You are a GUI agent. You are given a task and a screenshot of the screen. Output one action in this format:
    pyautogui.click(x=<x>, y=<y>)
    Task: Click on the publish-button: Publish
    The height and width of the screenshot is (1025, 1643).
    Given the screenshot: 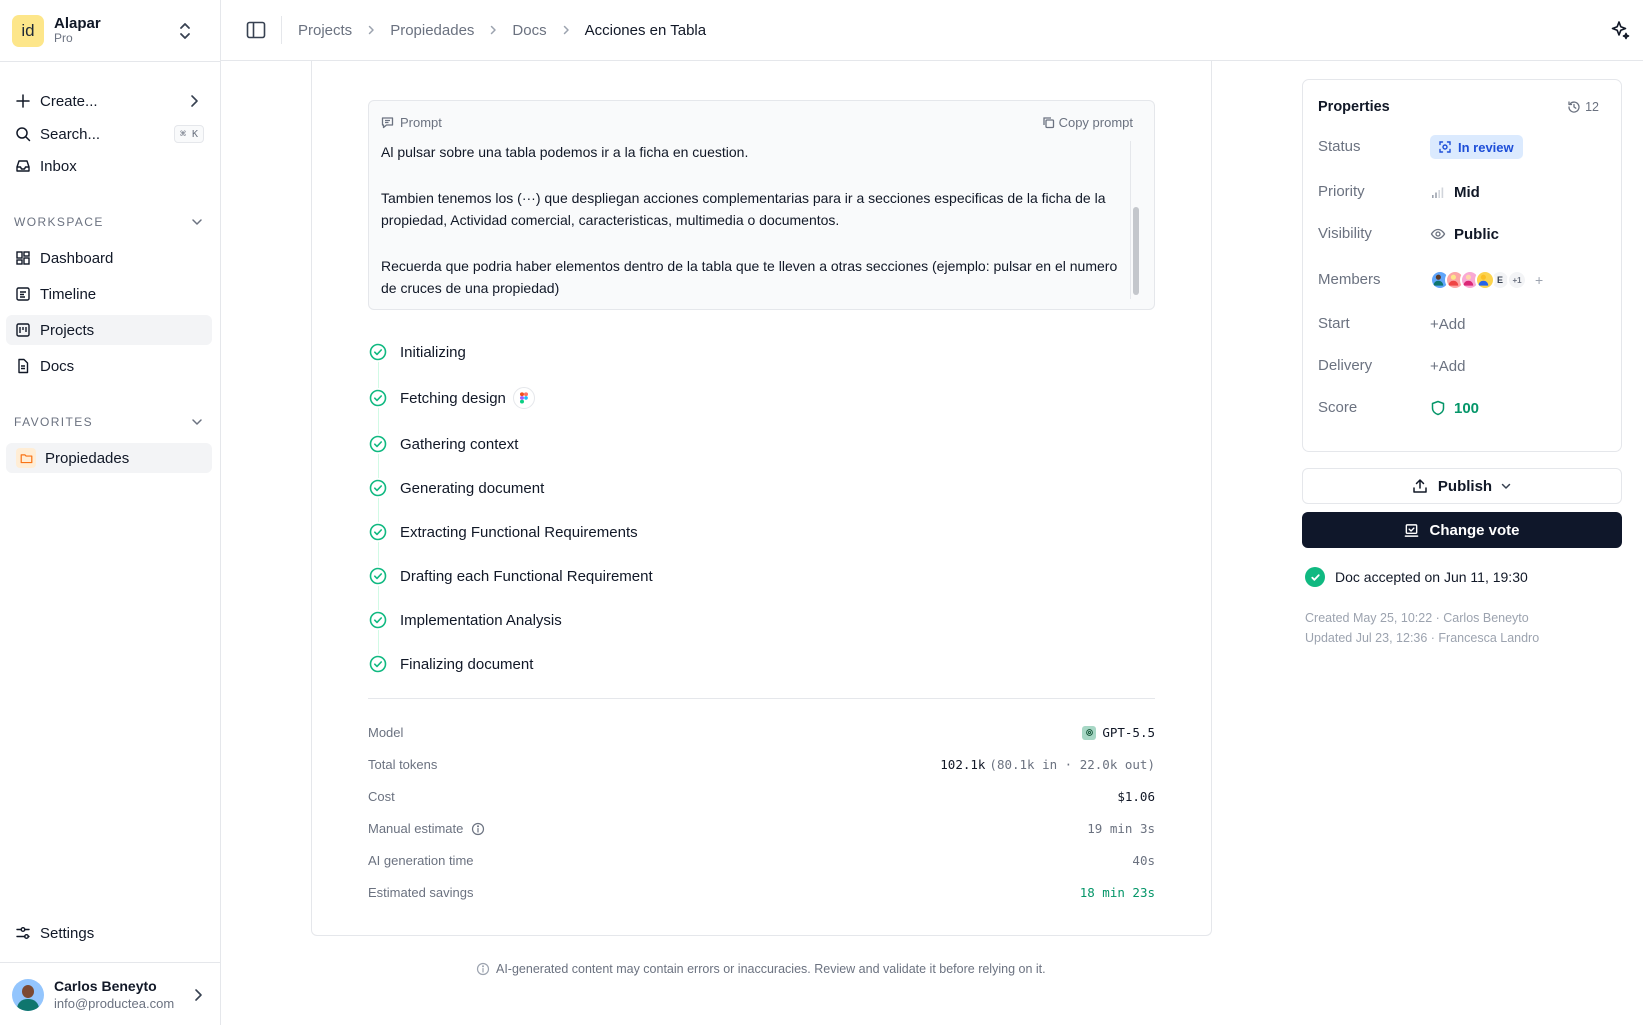 What is the action you would take?
    pyautogui.click(x=1462, y=486)
    